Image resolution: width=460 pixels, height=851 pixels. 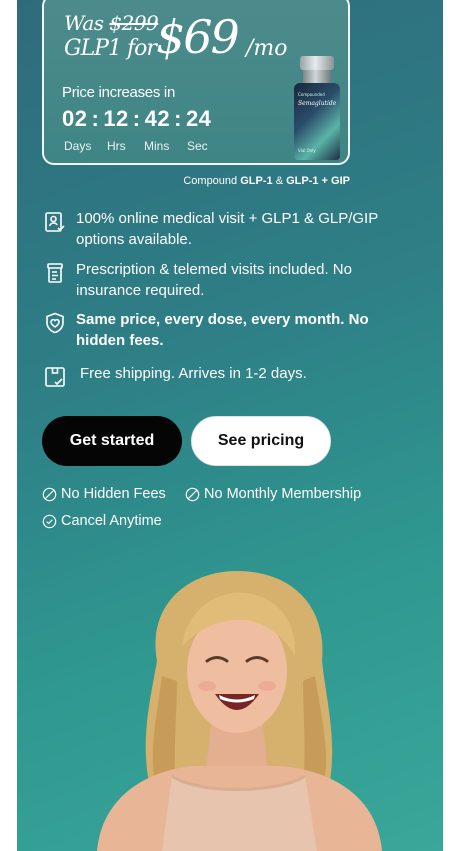 I want to click on countdown-timer: 02 : 12 : 42 : 24, so click(x=136, y=119).